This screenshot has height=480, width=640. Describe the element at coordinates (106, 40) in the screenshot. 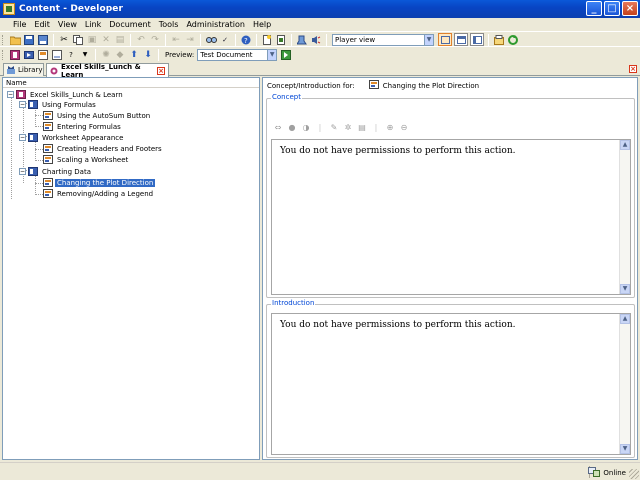

I see `delete-icon: ✕` at that location.